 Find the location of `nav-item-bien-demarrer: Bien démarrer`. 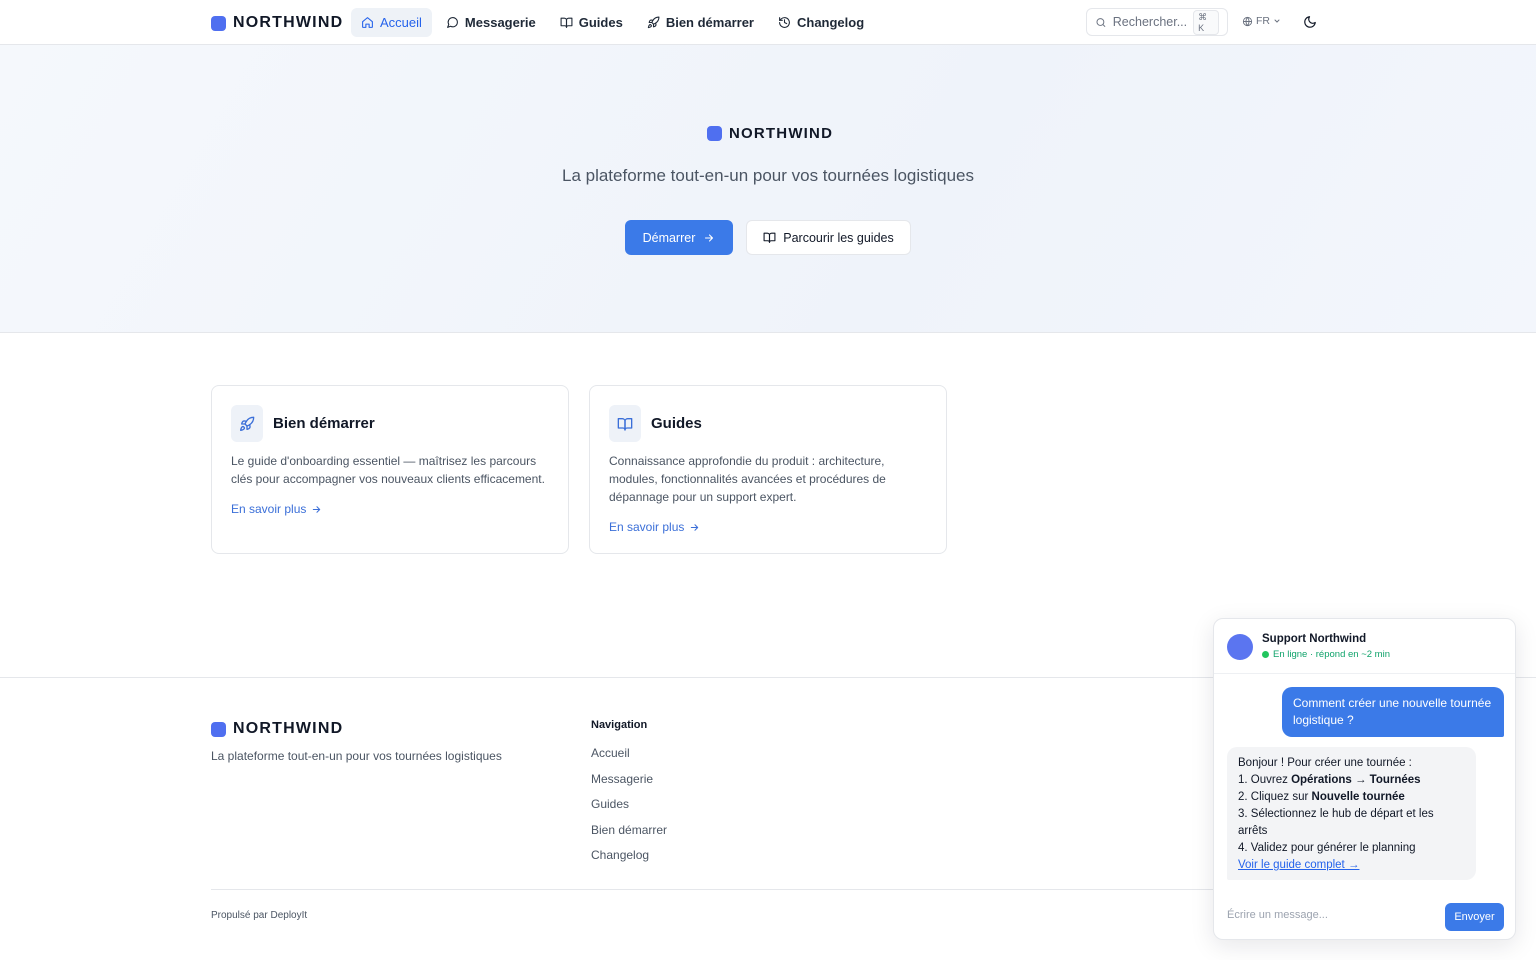

nav-item-bien-demarrer: Bien démarrer is located at coordinates (700, 22).